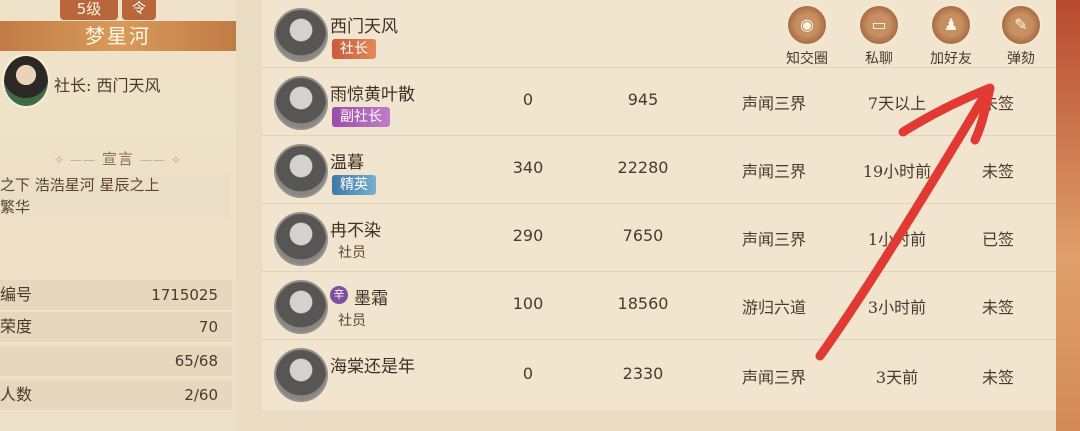 The image size is (1080, 431). I want to click on member-name: 海棠还是年, so click(372, 367).